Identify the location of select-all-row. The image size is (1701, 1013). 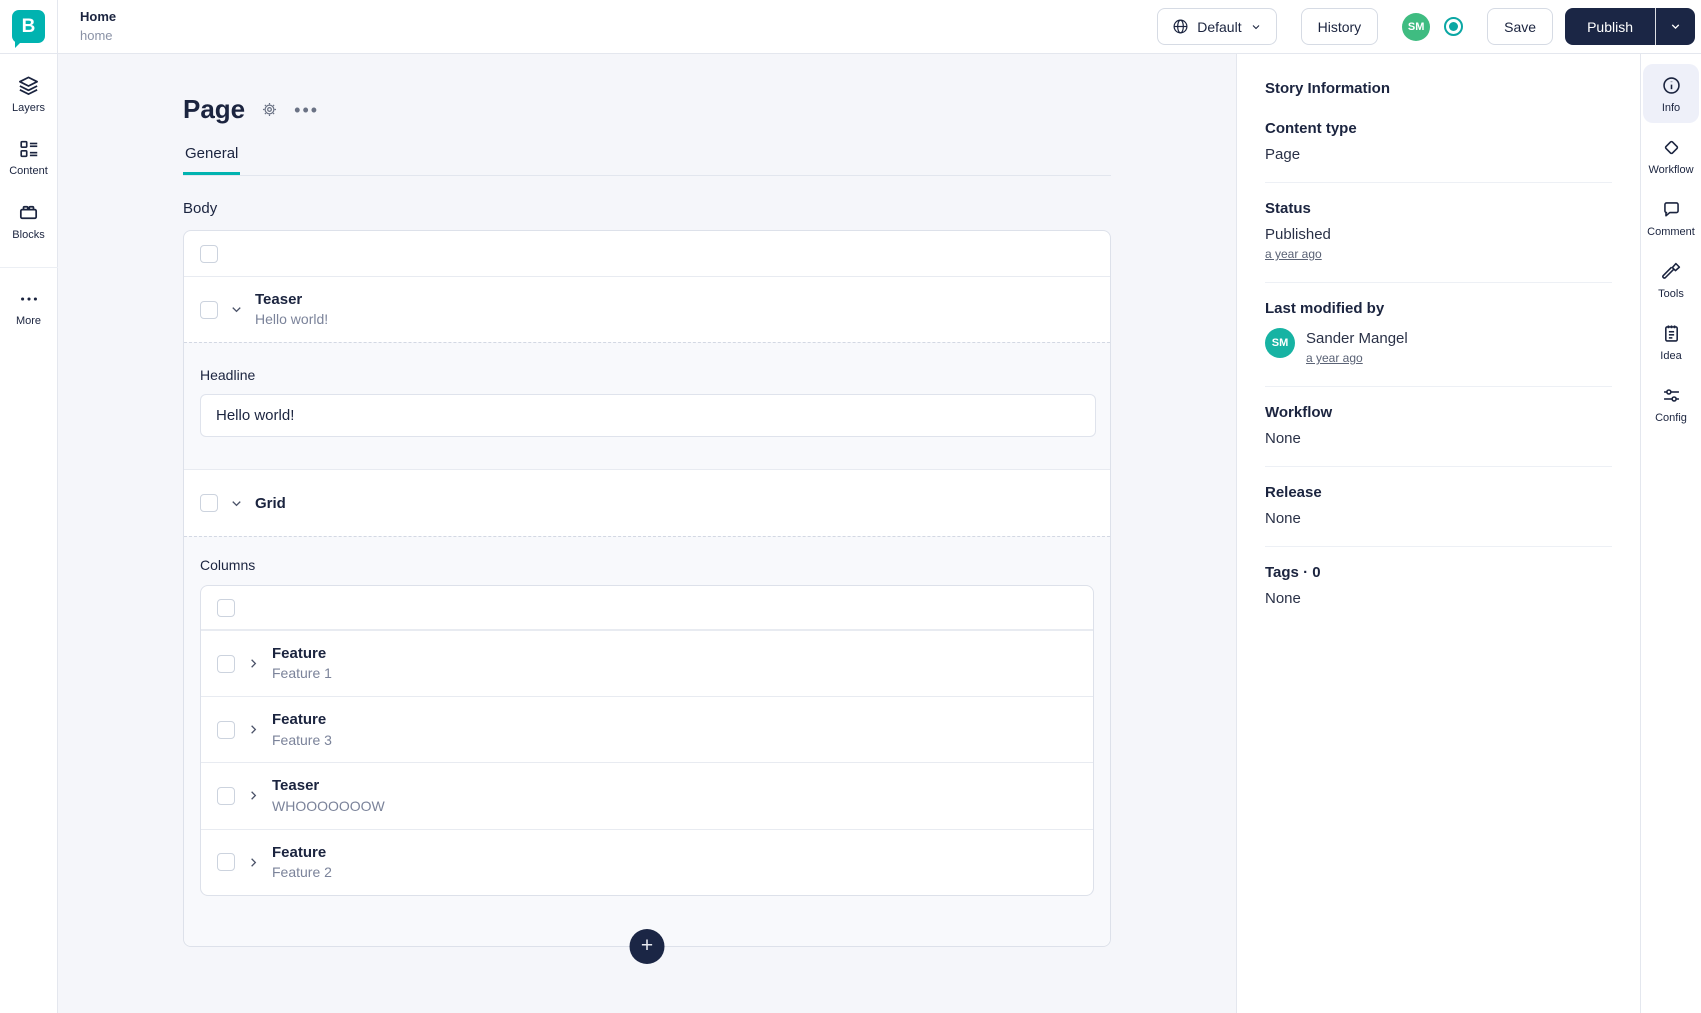
(647, 254).